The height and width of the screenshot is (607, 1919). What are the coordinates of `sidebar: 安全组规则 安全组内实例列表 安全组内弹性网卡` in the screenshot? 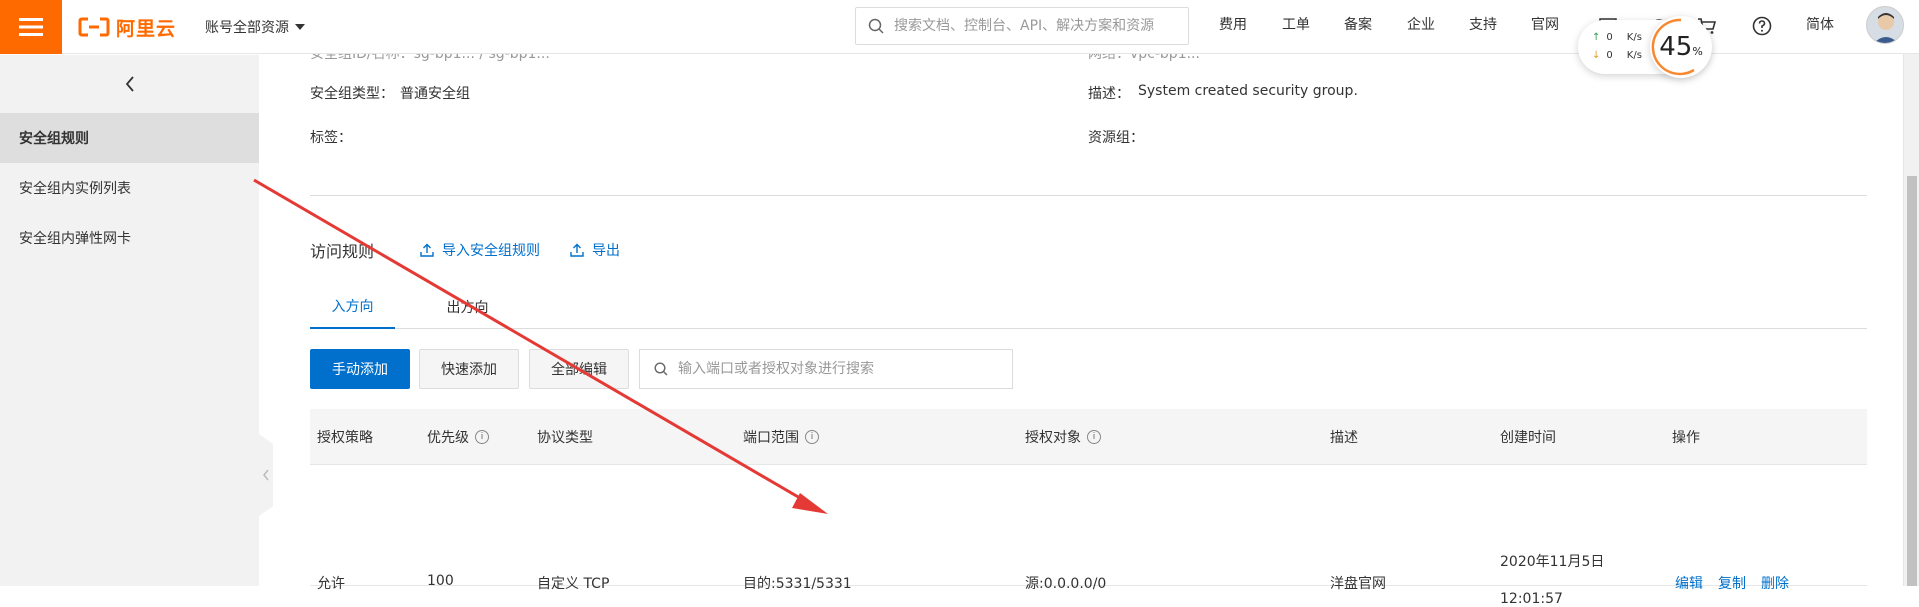 It's located at (129, 320).